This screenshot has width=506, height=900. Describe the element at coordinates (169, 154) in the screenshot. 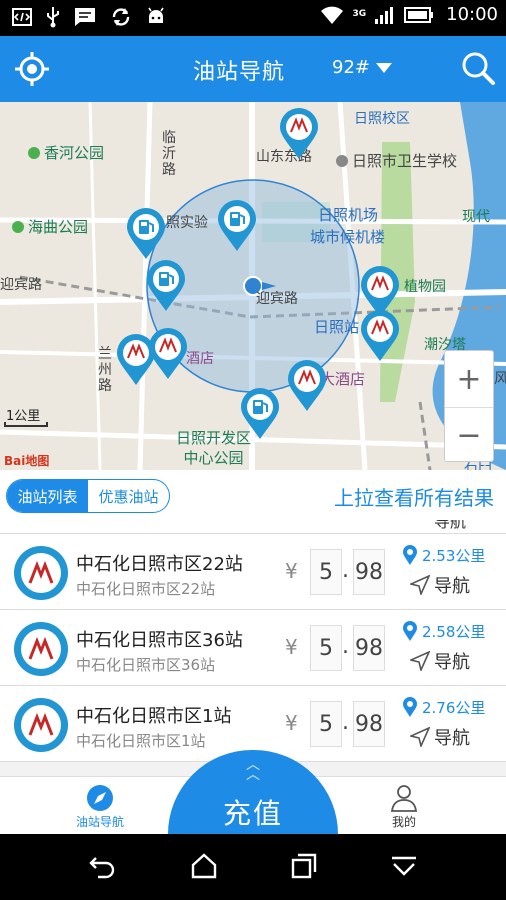

I see `map-label-linyi-road: 临沂路` at that location.